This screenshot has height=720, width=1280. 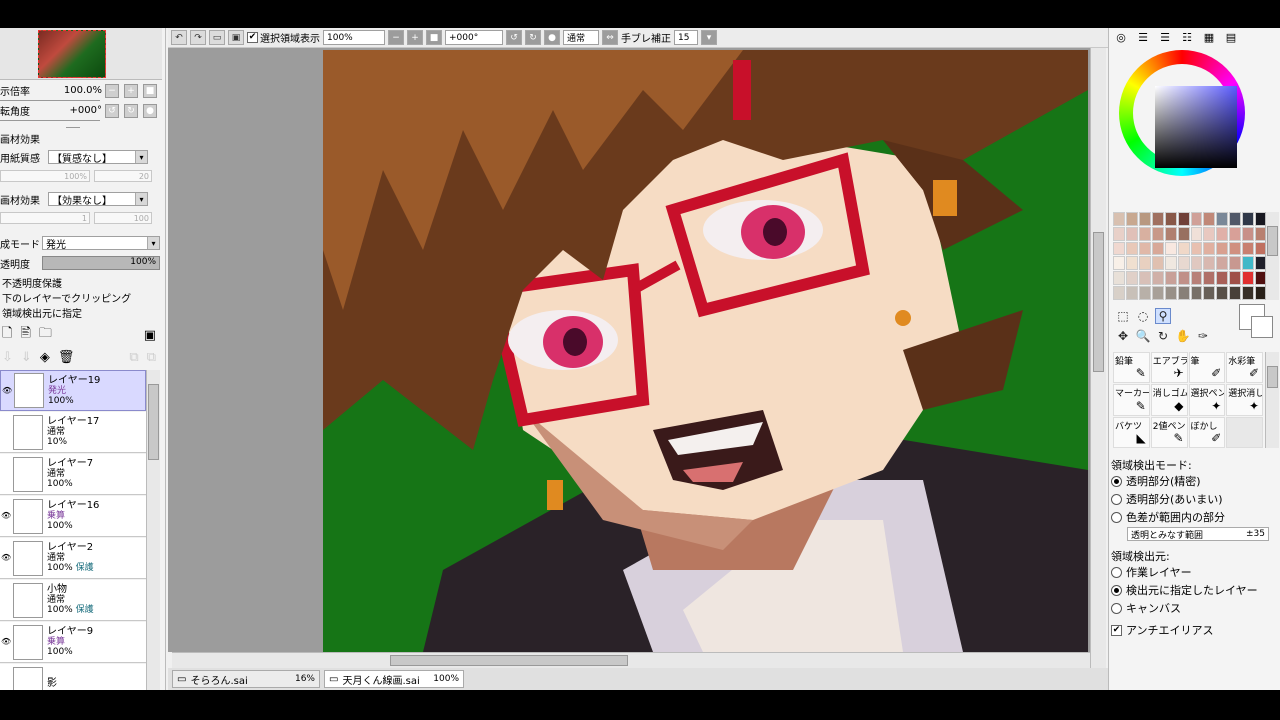 I want to click on invert-selection-icon: ▣, so click(x=236, y=37).